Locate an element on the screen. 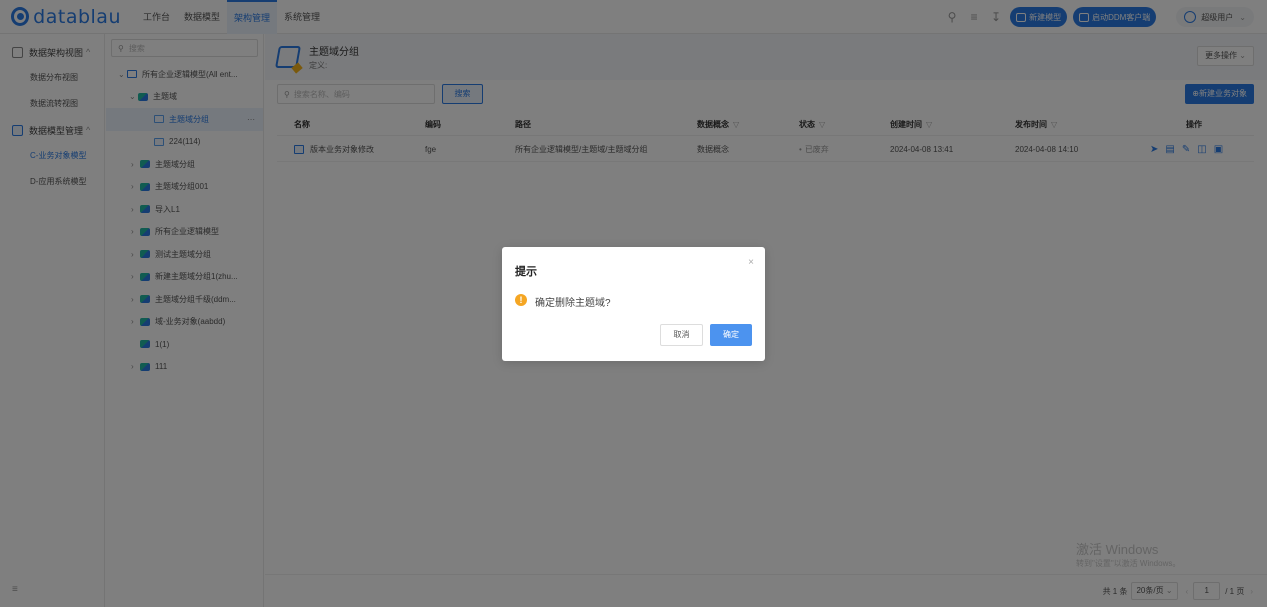 The width and height of the screenshot is (1267, 607). cancel-button: 取消 is located at coordinates (681, 335).